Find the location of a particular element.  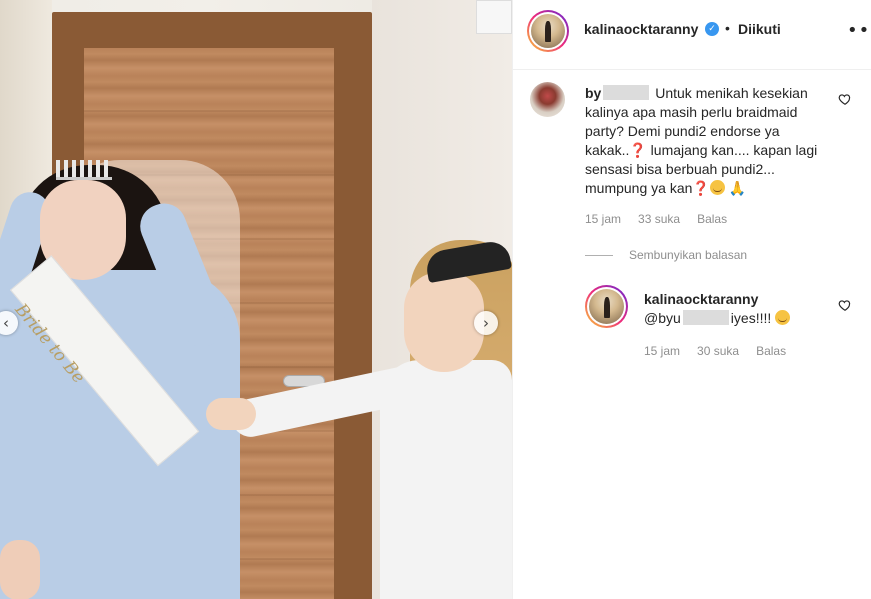

comment-like-heart-icon is located at coordinates (845, 99).